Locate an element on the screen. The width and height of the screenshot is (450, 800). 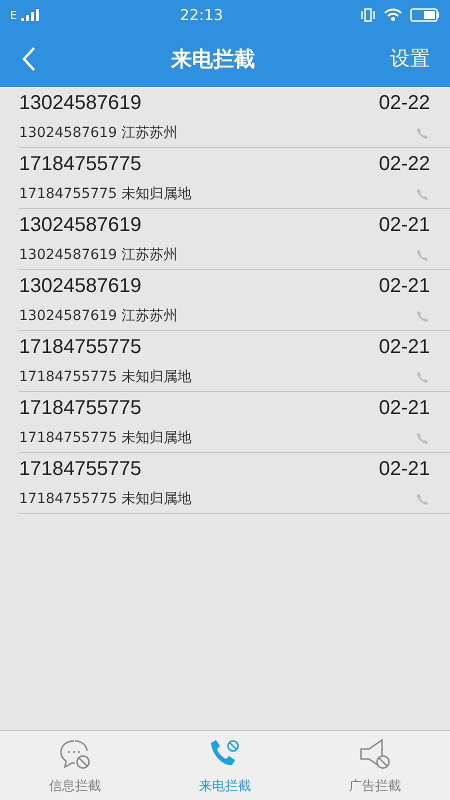
vibrate-icon is located at coordinates (368, 15).